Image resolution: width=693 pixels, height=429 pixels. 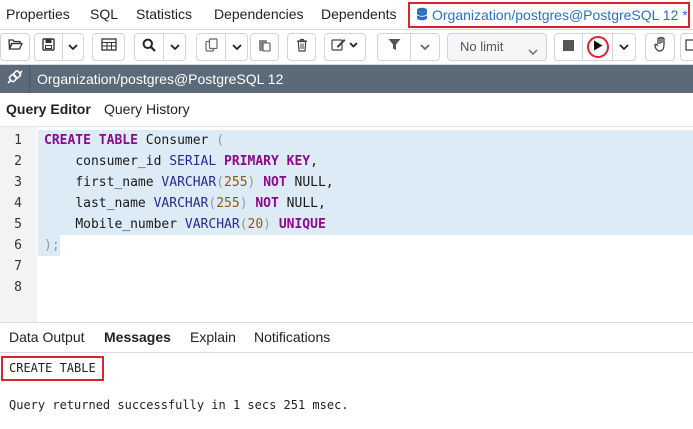 I want to click on open-file-button, so click(x=15, y=47).